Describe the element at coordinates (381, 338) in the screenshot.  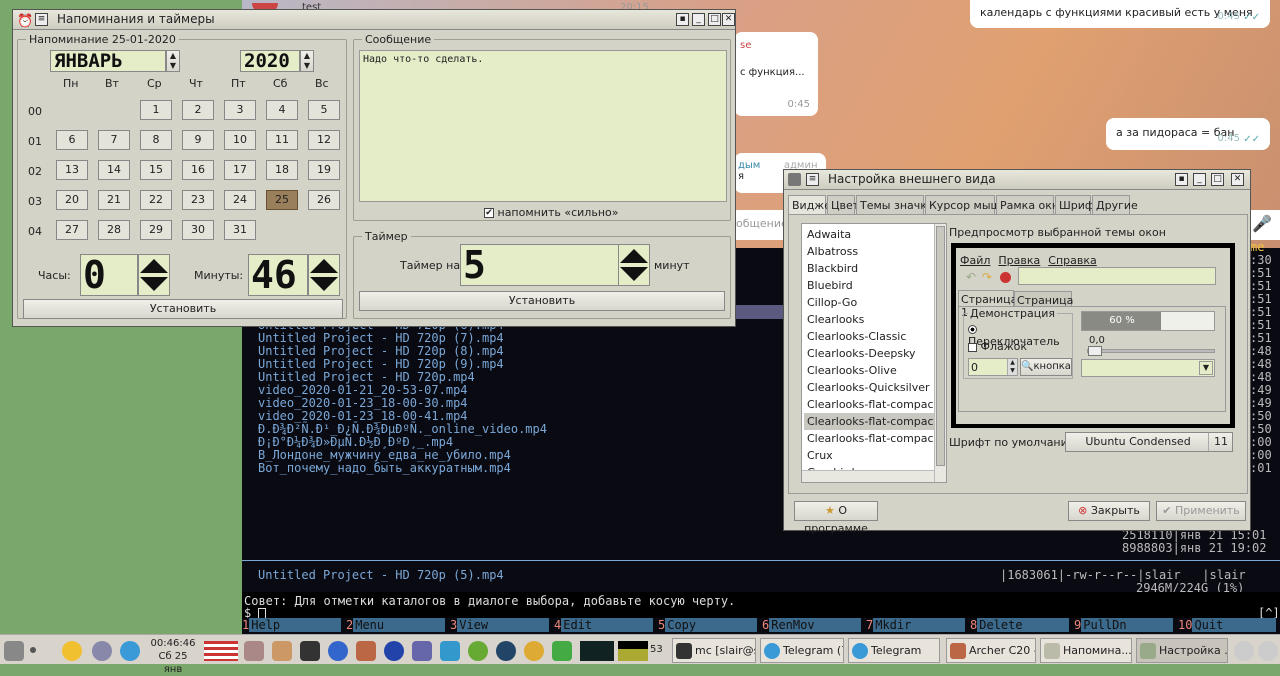
I see `file-item: Untitled Project - HD 720p (7).mp4` at that location.